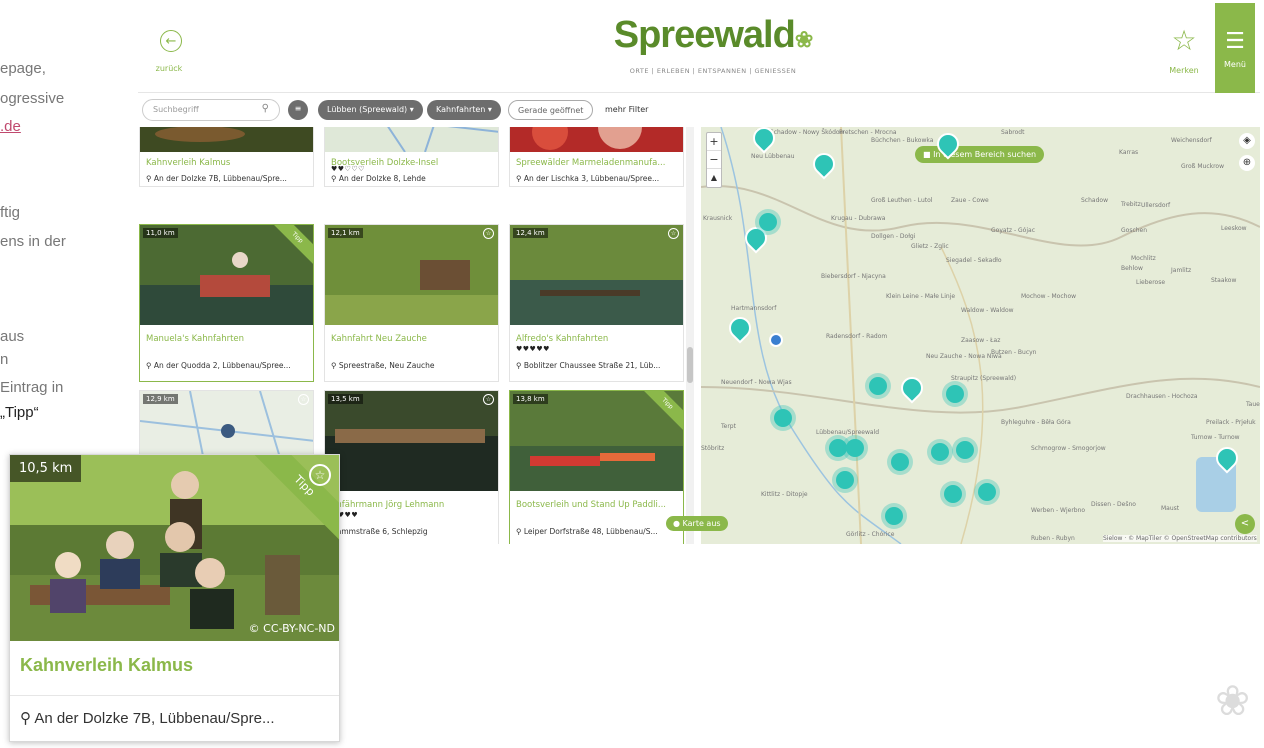  What do you see at coordinates (1036, 422) in the screenshot?
I see `place-label: Byhleguhre - Běła Góra` at bounding box center [1036, 422].